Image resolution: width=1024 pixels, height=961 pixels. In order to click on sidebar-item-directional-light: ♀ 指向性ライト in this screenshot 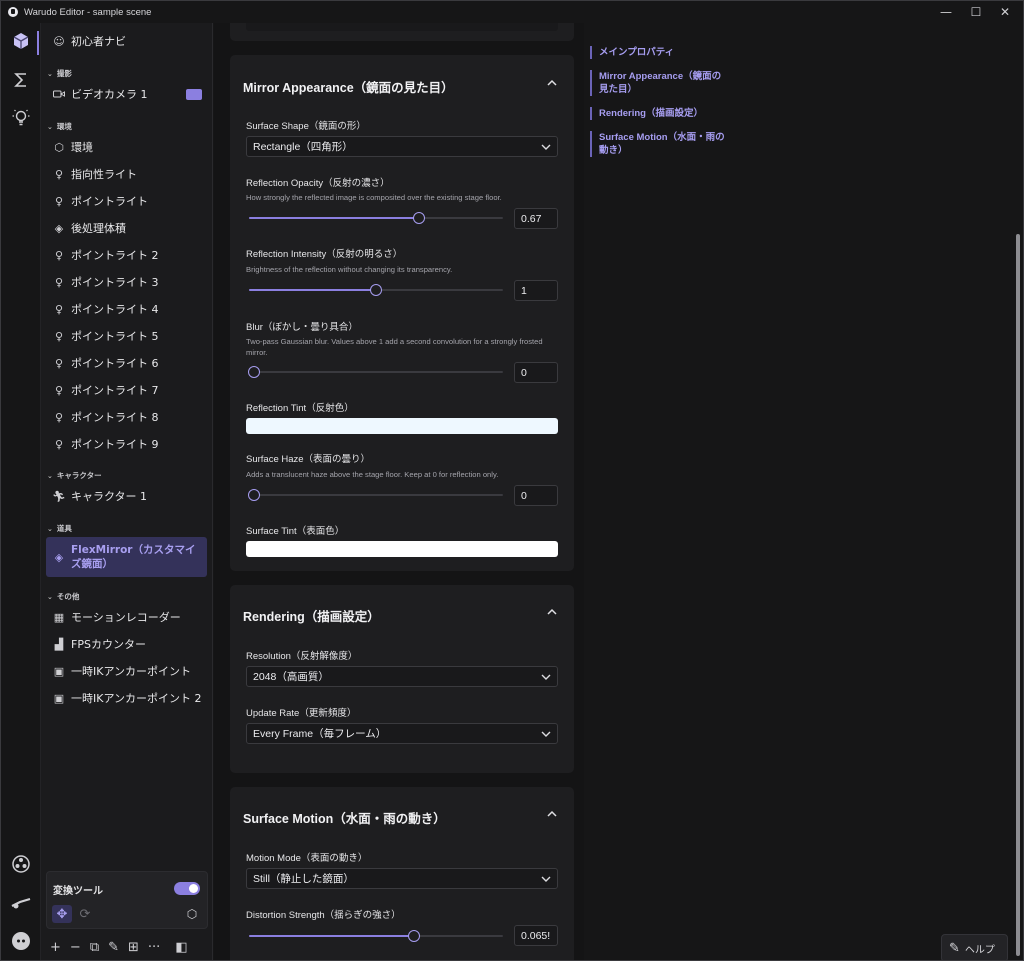, I will do `click(95, 174)`.